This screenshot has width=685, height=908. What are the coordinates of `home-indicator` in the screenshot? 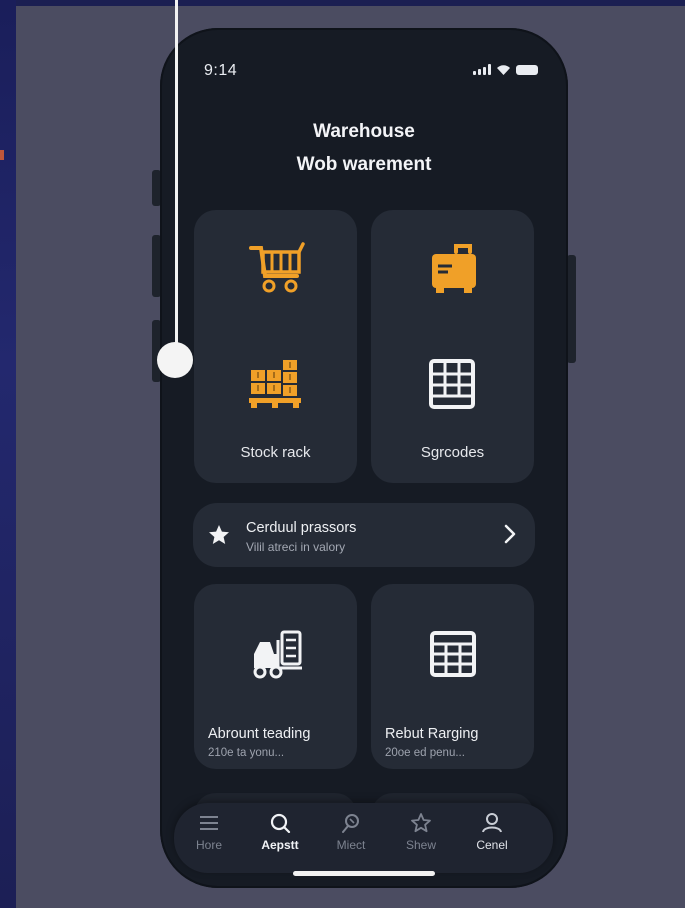 It's located at (364, 873).